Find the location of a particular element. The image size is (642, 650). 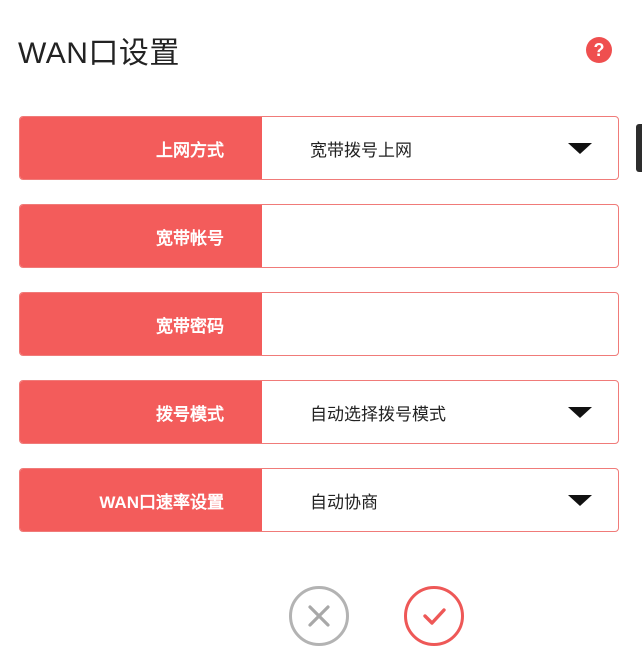

account-row: 宽带帐号 is located at coordinates (319, 236).